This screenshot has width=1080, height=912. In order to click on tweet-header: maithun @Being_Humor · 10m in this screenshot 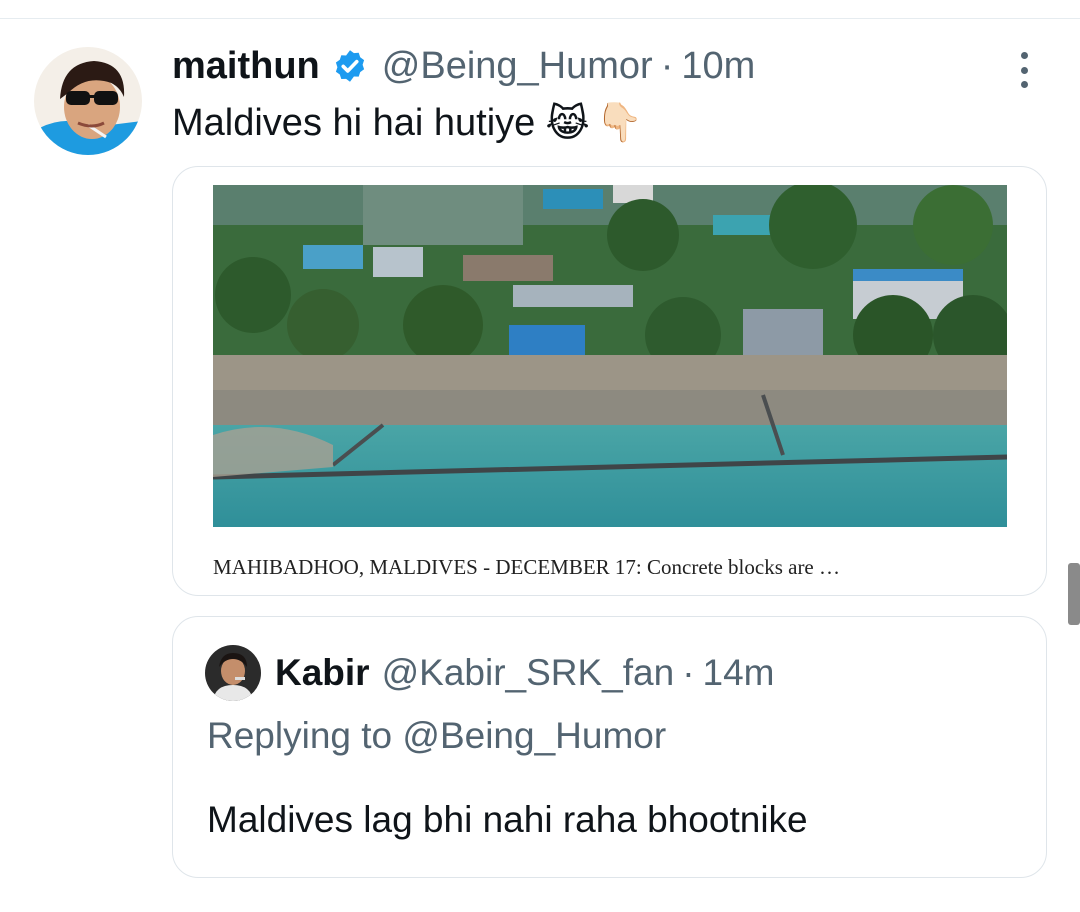, I will do `click(612, 66)`.